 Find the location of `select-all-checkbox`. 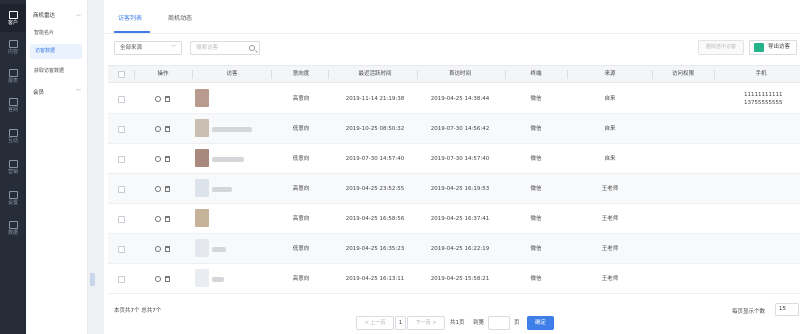

select-all-checkbox is located at coordinates (121, 74).